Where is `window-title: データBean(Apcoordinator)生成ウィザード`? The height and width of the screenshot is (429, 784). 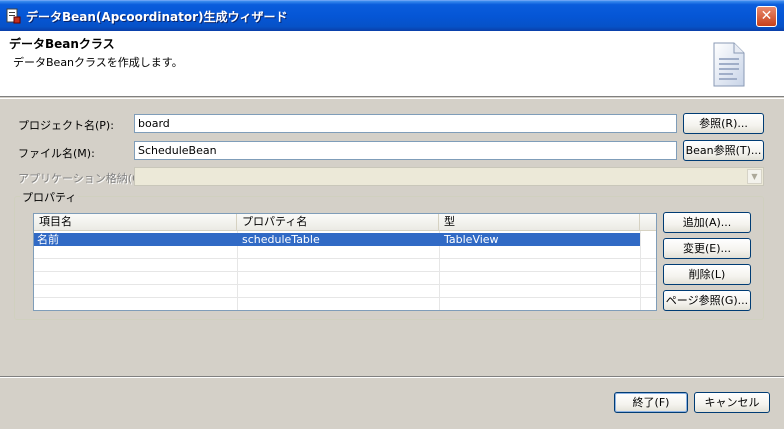 window-title: データBean(Apcoordinator)生成ウィザード is located at coordinates (157, 17).